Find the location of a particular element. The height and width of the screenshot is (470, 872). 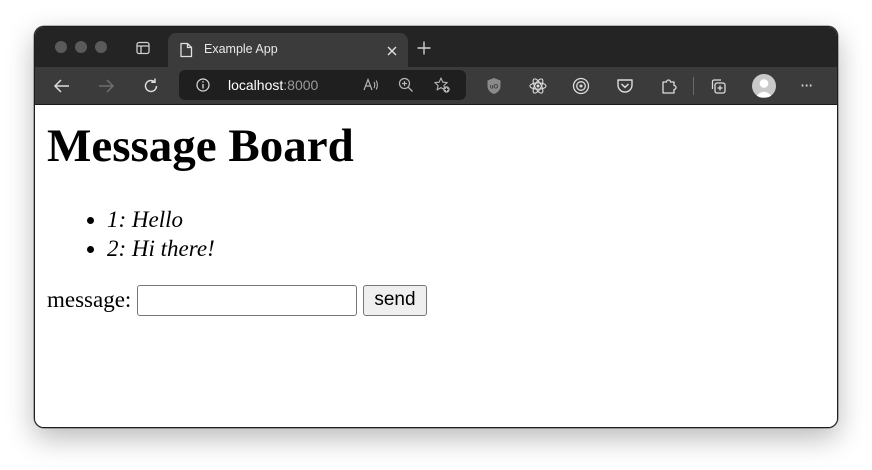

close-window-button is located at coordinates (61, 47).